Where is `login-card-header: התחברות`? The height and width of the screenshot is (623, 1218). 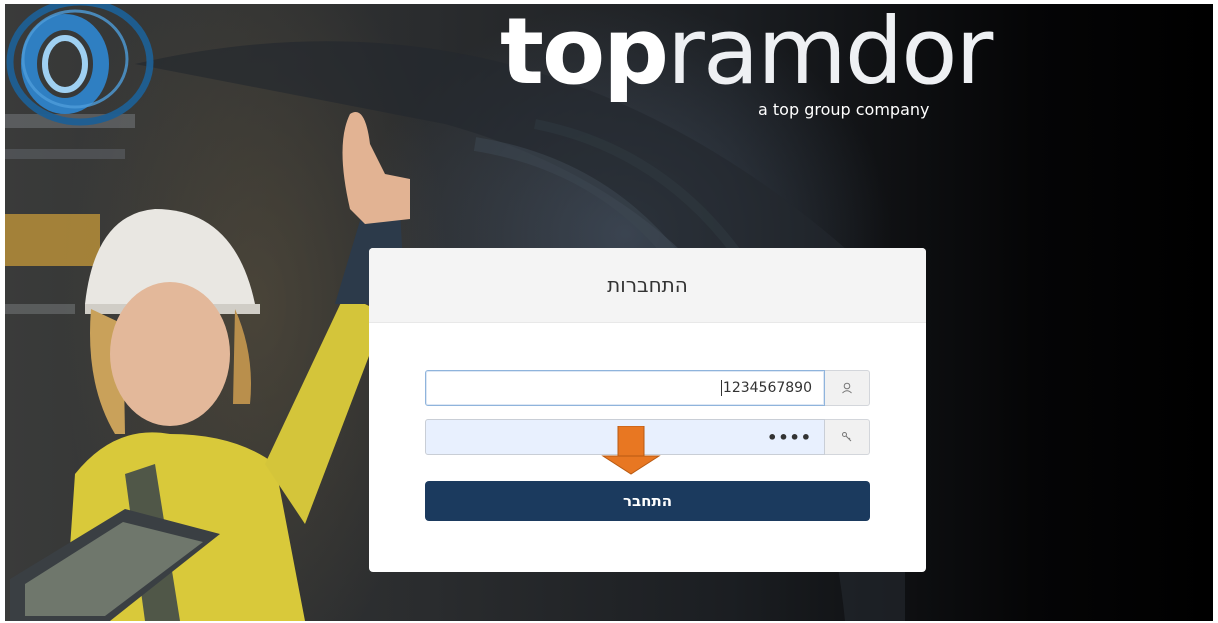
login-card-header: התחברות is located at coordinates (647, 285).